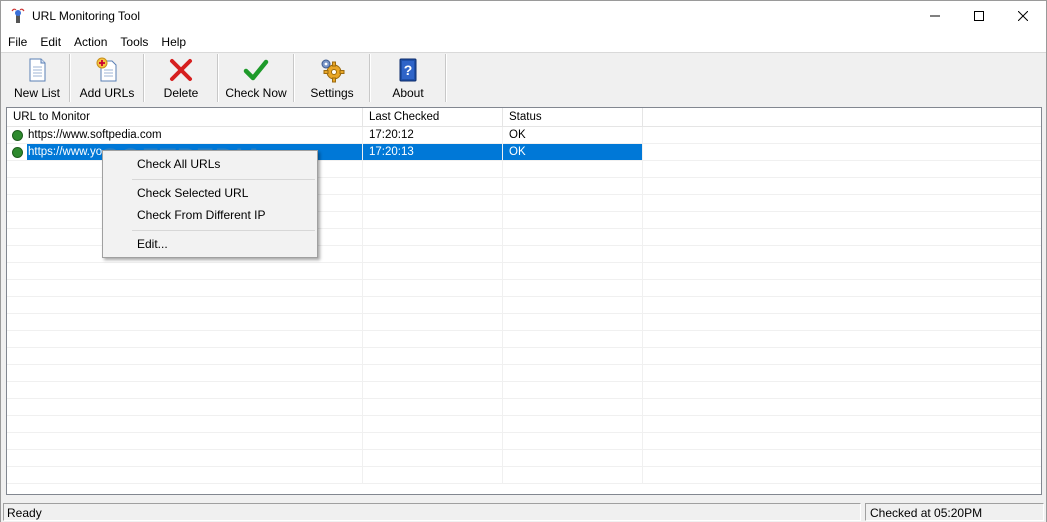  Describe the element at coordinates (18, 16) in the screenshot. I see `app-icon` at that location.